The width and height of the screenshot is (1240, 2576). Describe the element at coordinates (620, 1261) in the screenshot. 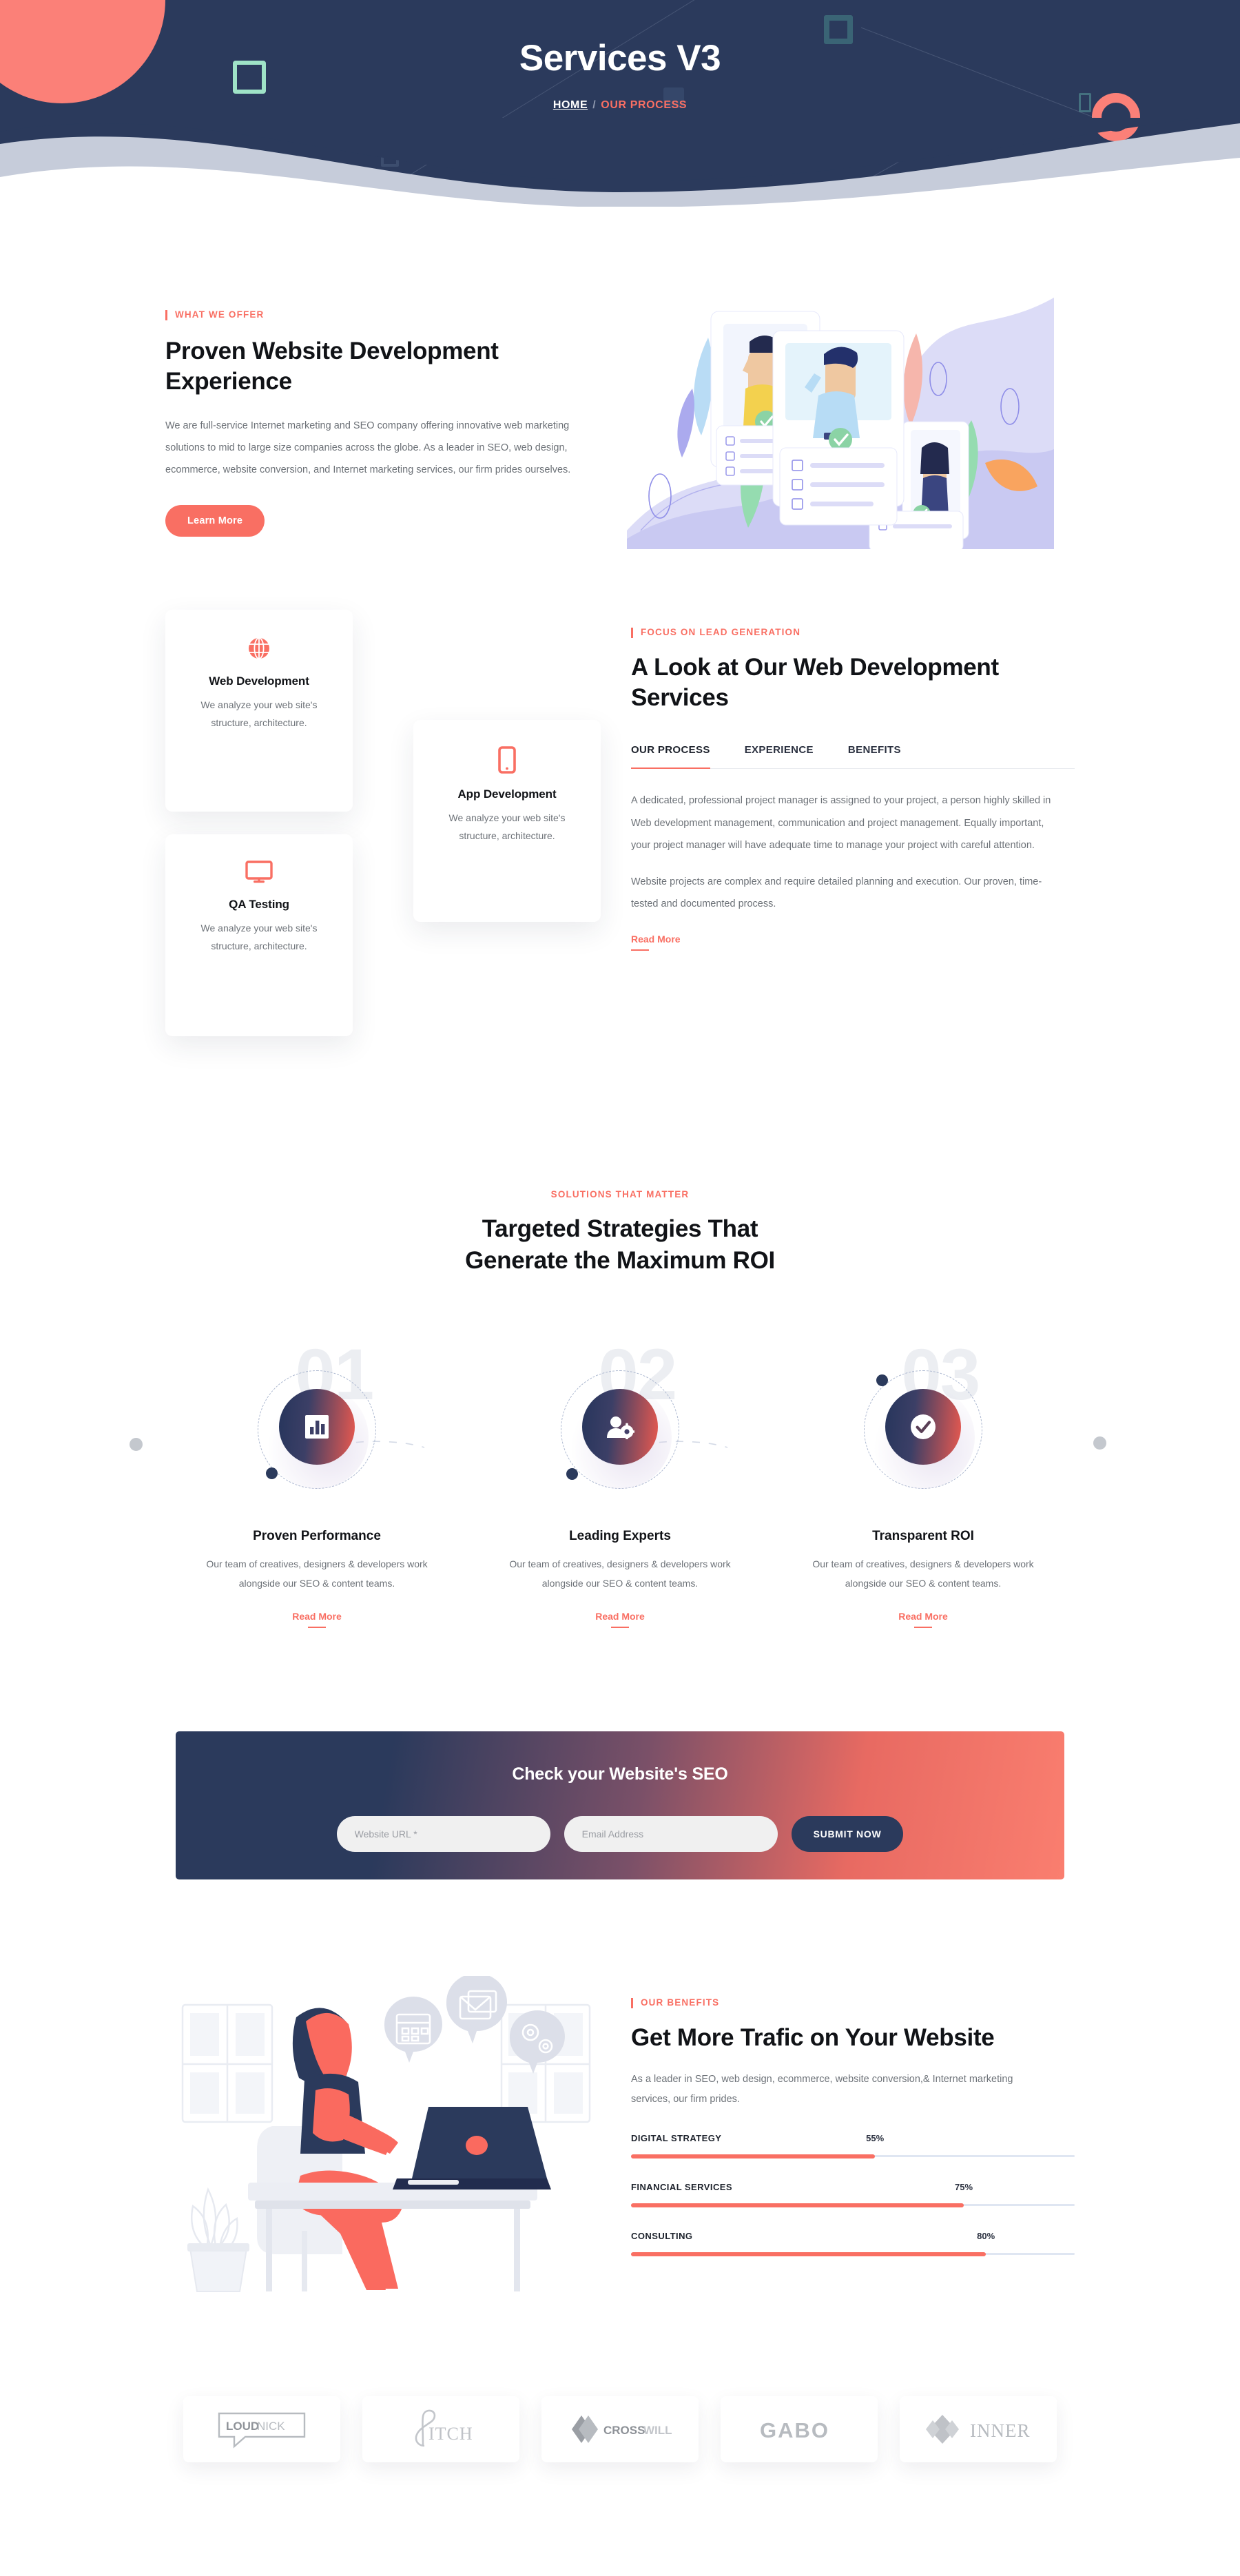

I see `steps-title-line-two: Generate the Maximum ROI` at that location.